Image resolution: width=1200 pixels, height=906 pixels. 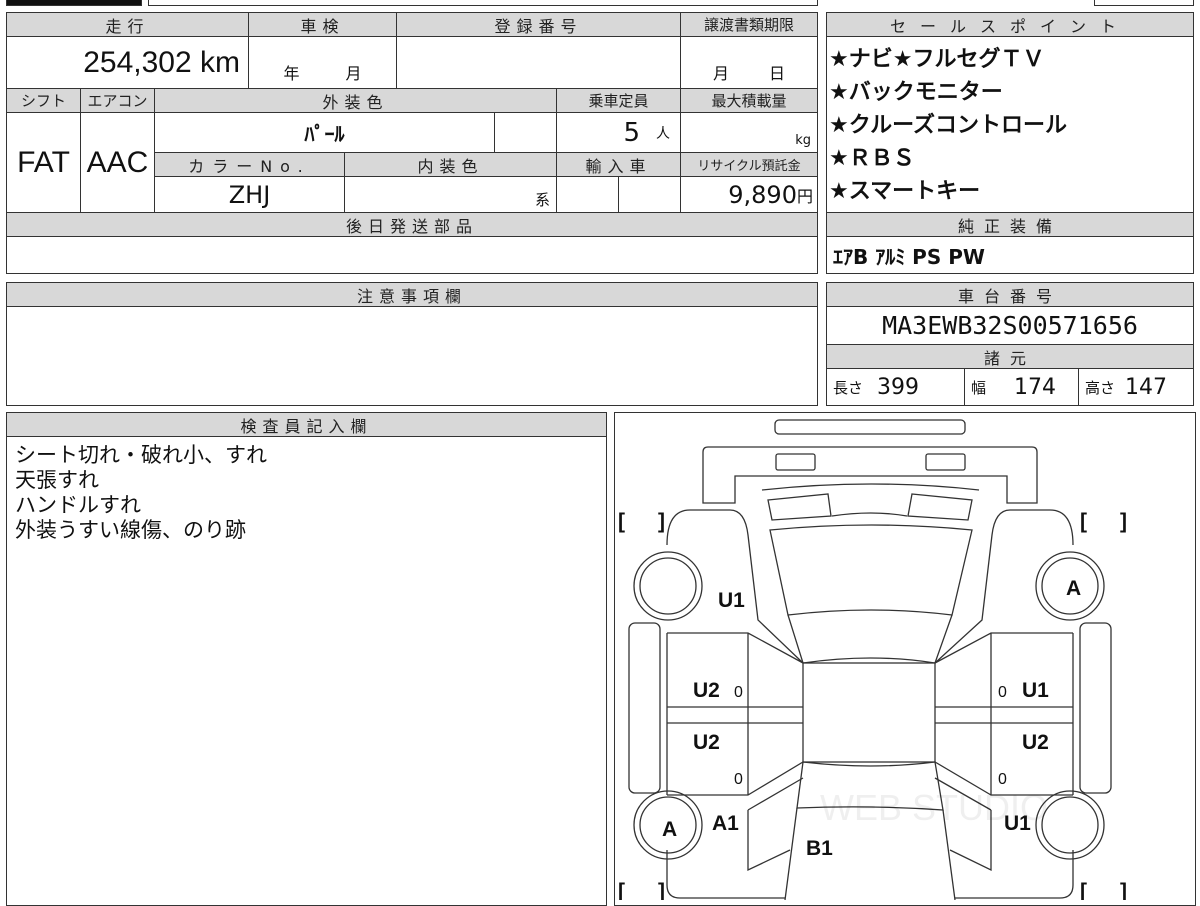 What do you see at coordinates (1095, 708) in the screenshot?
I see `right-side-panel` at bounding box center [1095, 708].